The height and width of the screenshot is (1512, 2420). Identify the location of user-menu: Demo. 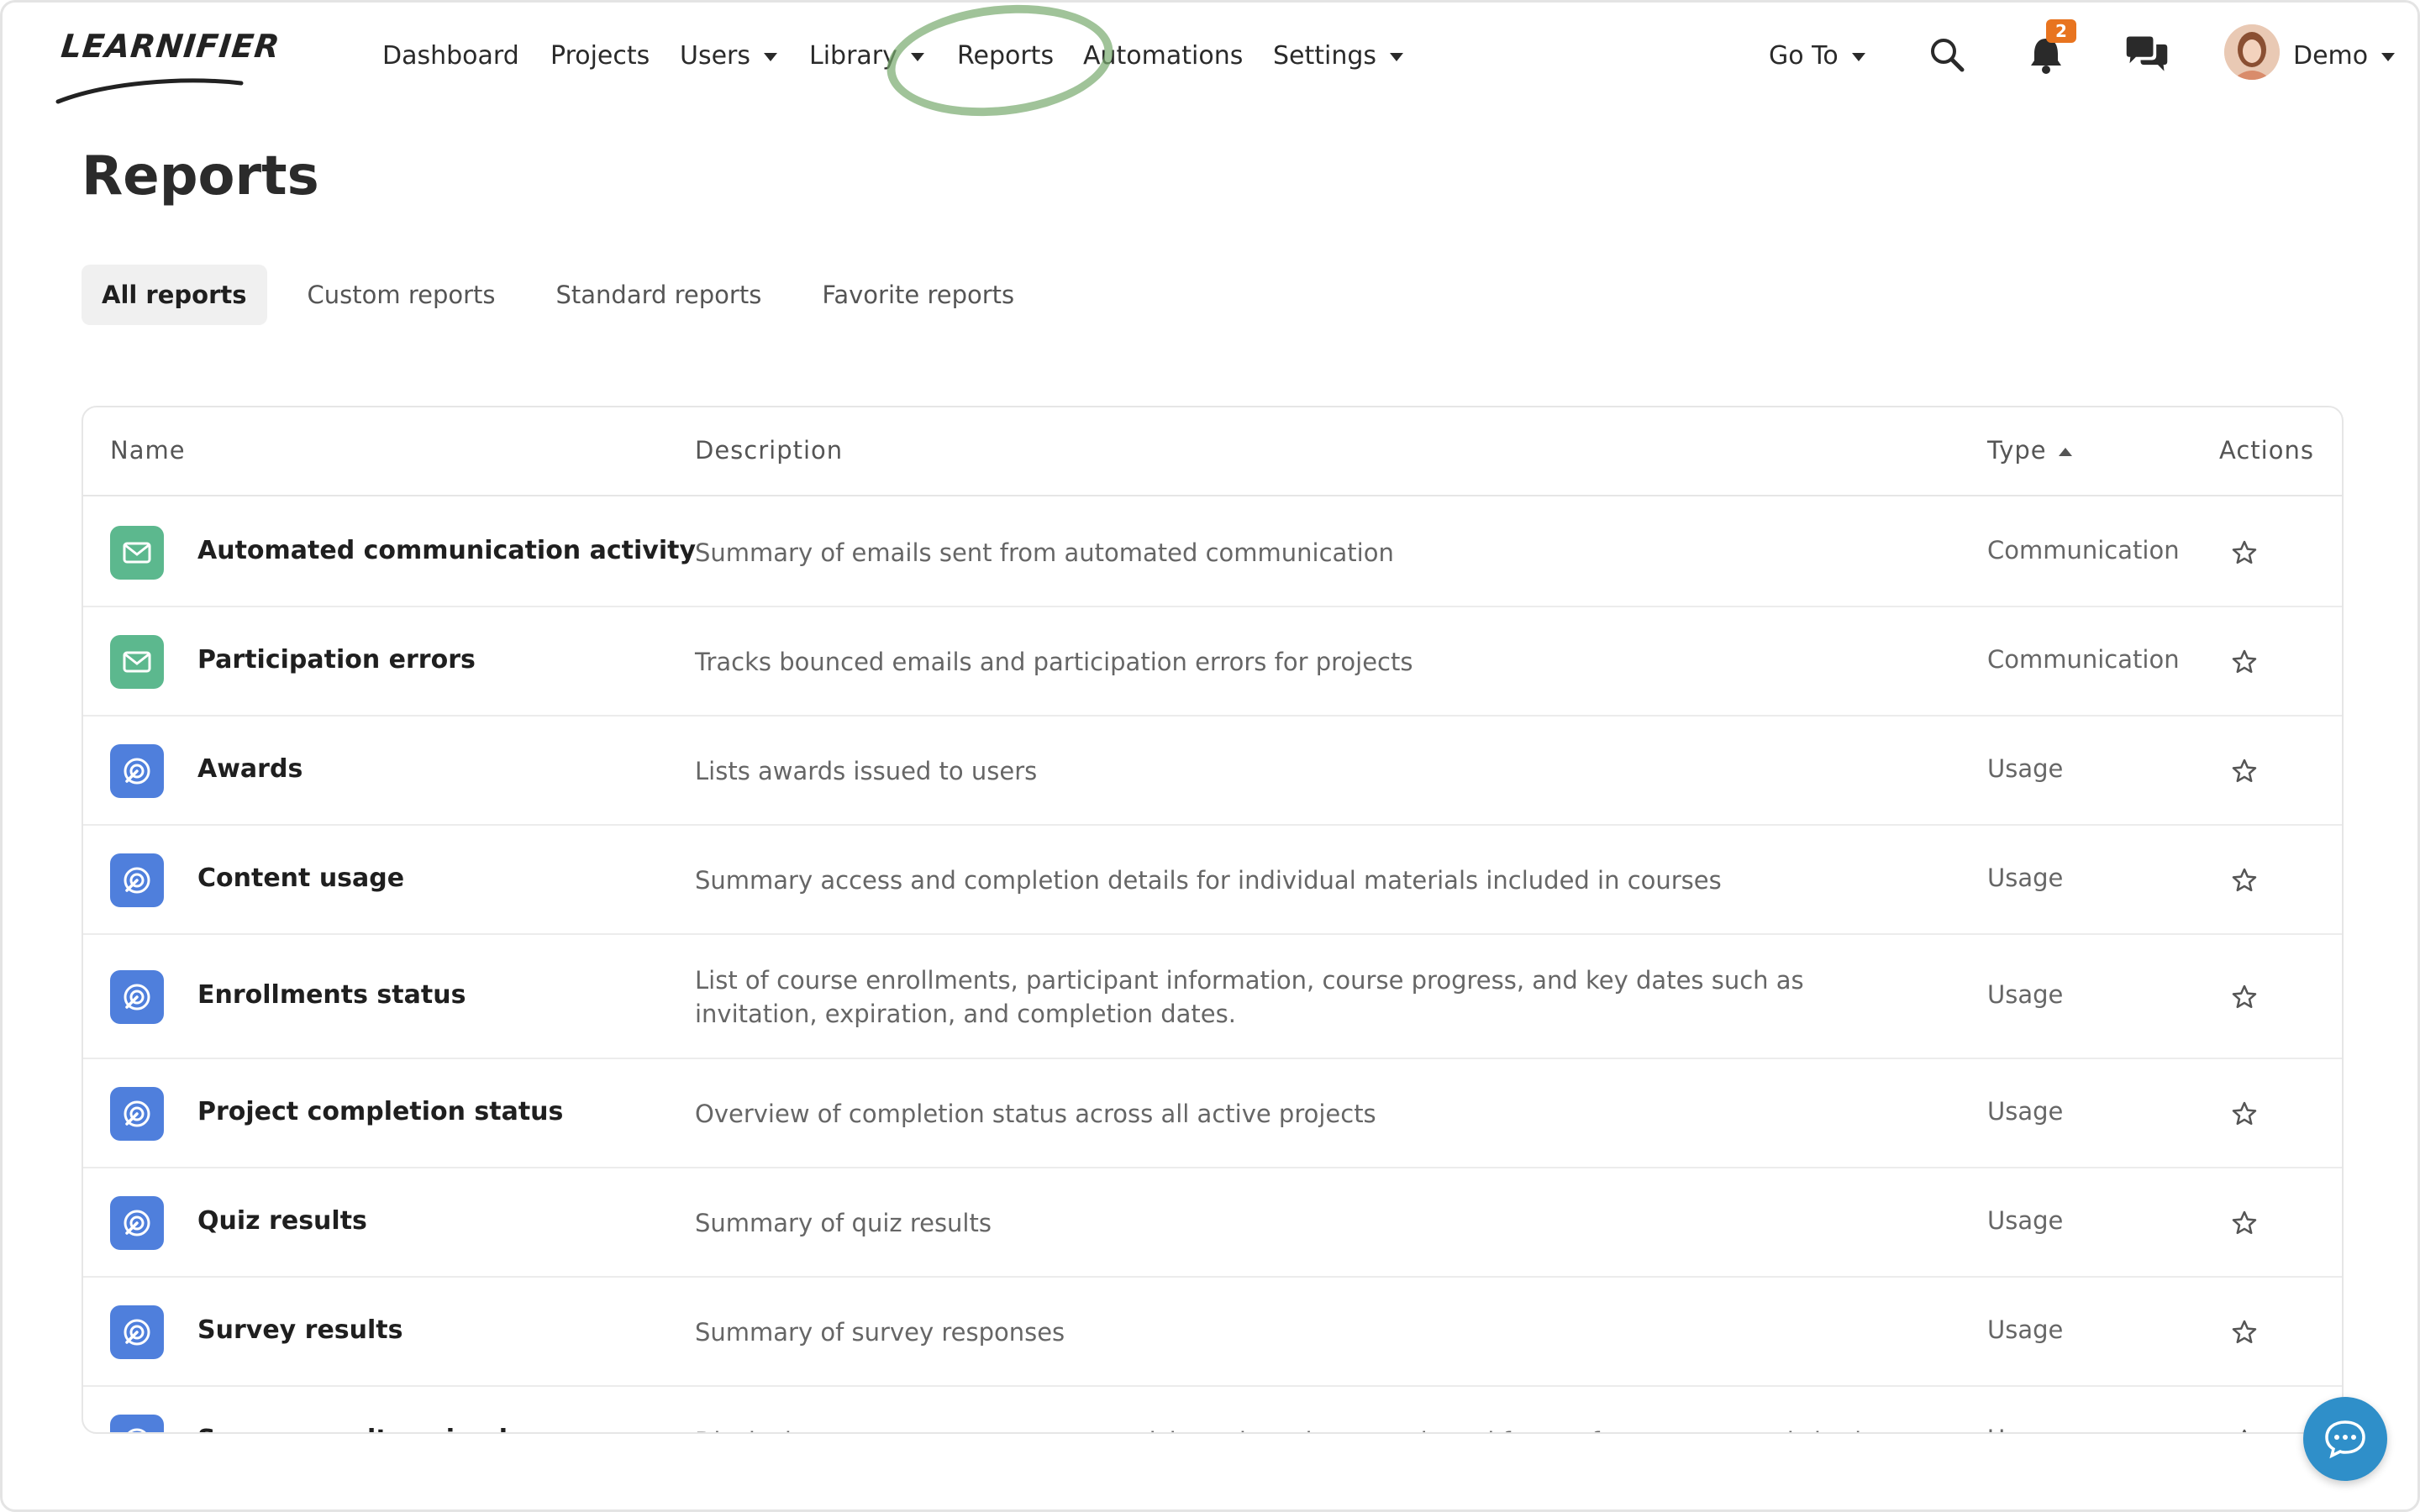
(2344, 55).